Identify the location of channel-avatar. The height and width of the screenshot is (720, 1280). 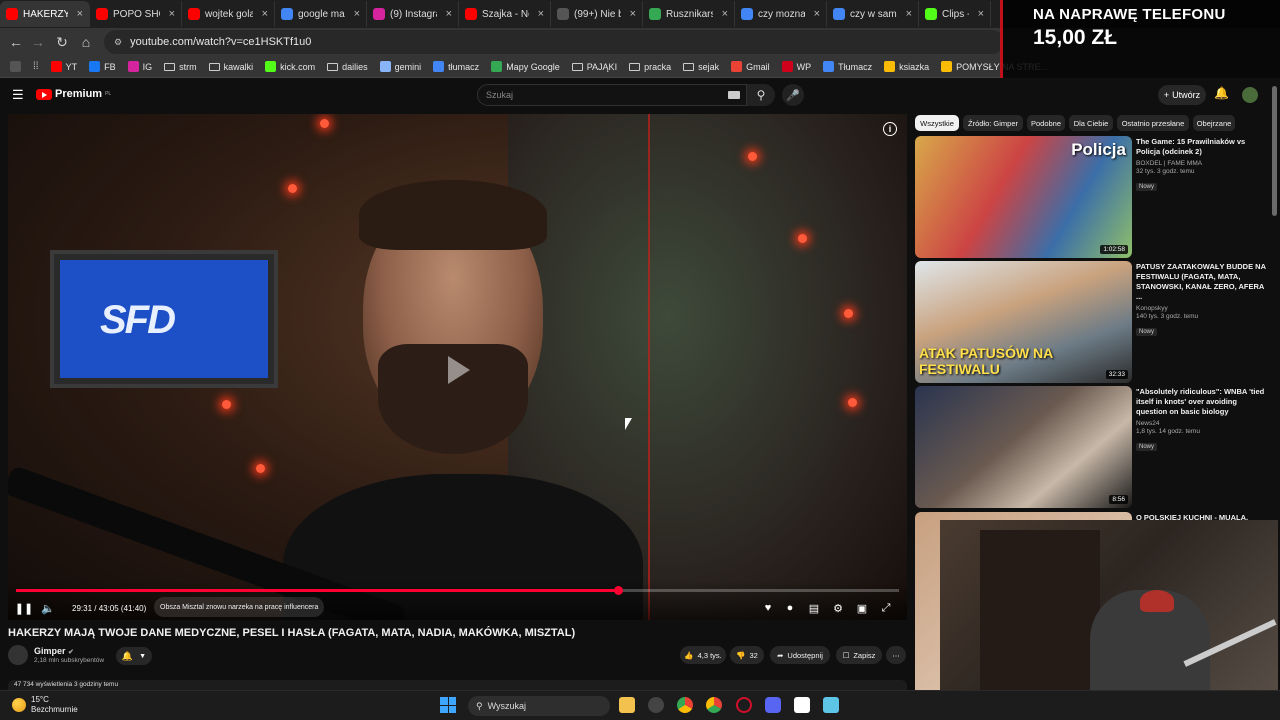
(18, 655).